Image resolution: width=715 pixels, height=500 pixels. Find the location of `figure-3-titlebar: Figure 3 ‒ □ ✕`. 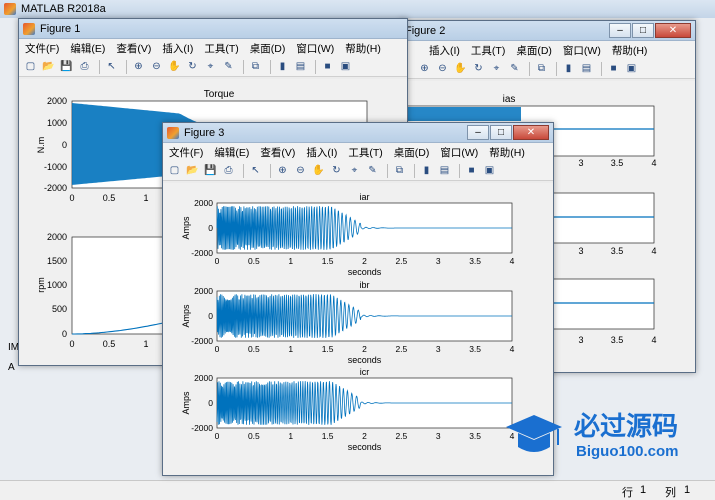

figure-3-titlebar: Figure 3 ‒ □ ✕ is located at coordinates (358, 133).